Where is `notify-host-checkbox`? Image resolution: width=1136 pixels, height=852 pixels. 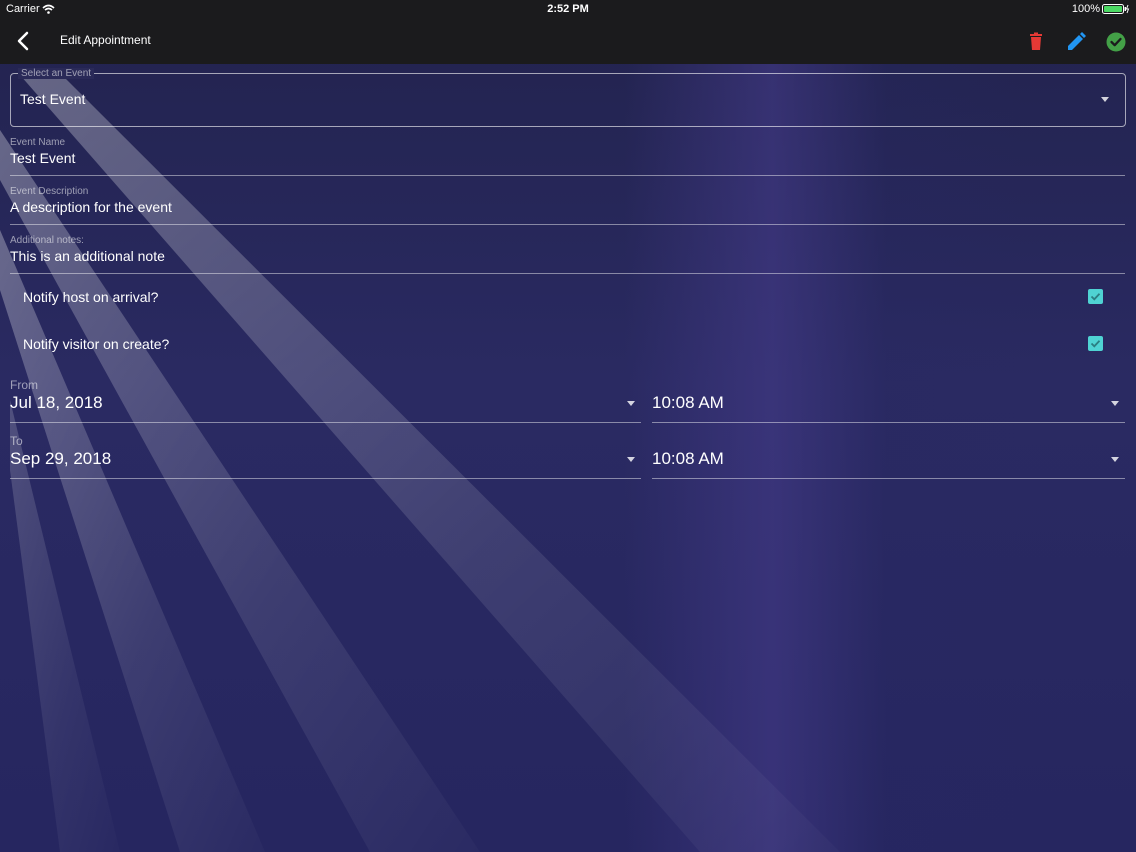
notify-host-checkbox is located at coordinates (1095, 296).